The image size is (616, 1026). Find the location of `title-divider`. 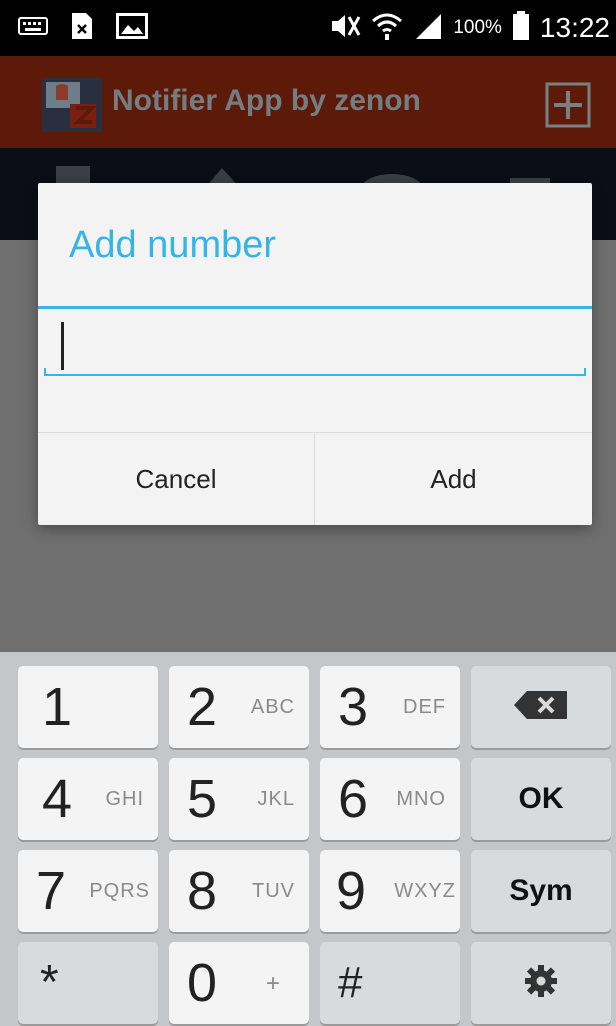

title-divider is located at coordinates (315, 307).